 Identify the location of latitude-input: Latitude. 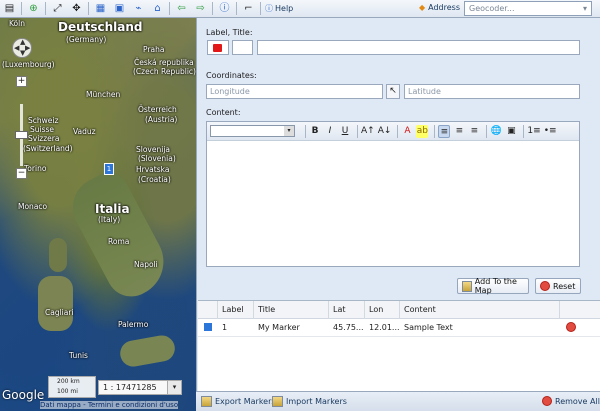
(492, 91).